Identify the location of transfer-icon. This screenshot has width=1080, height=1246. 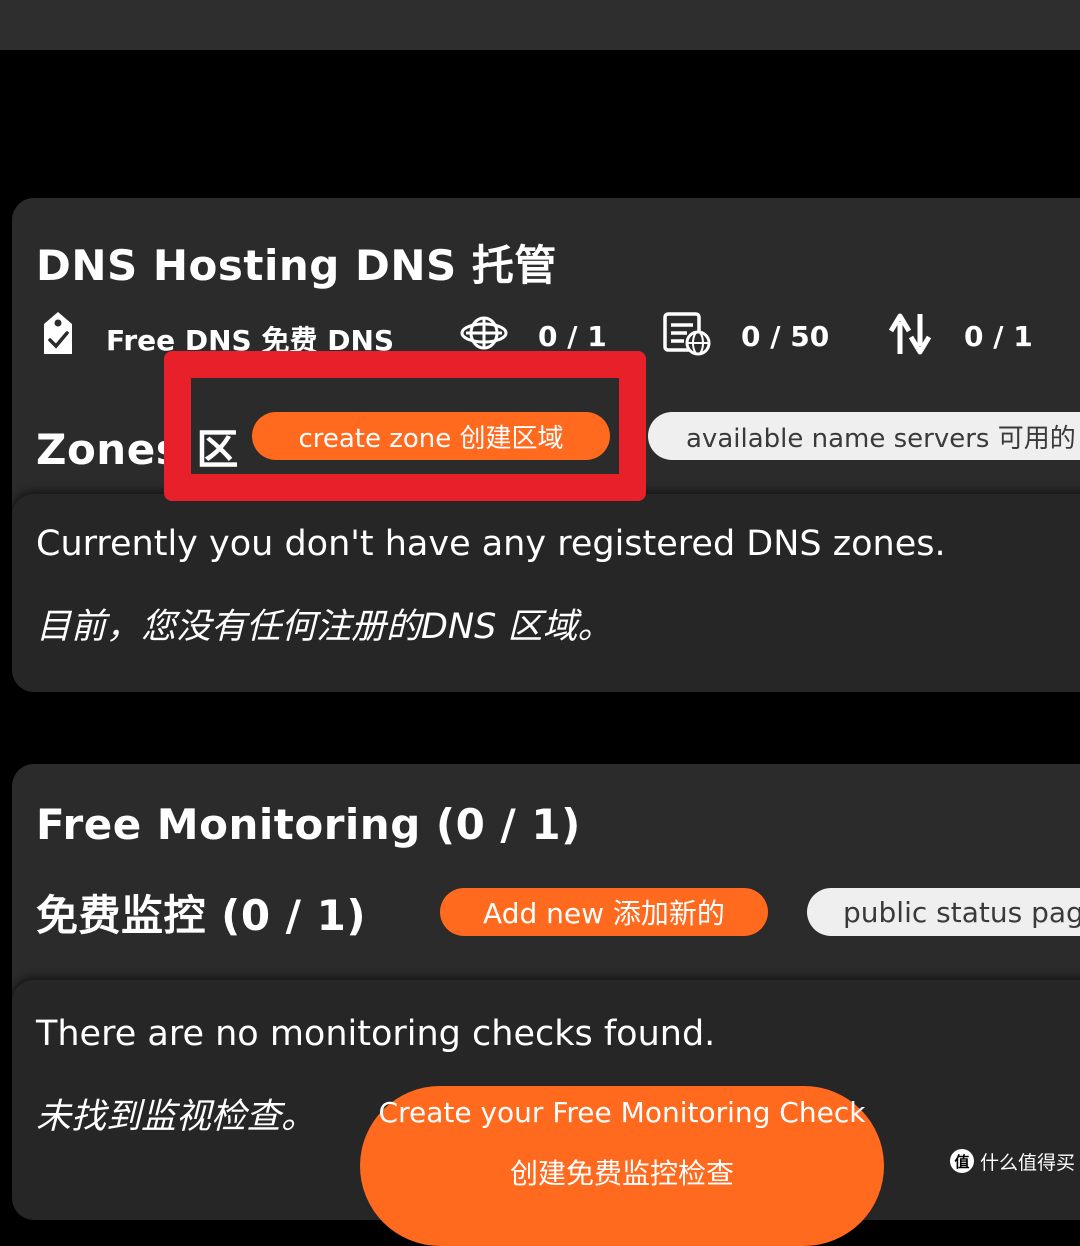
(910, 336).